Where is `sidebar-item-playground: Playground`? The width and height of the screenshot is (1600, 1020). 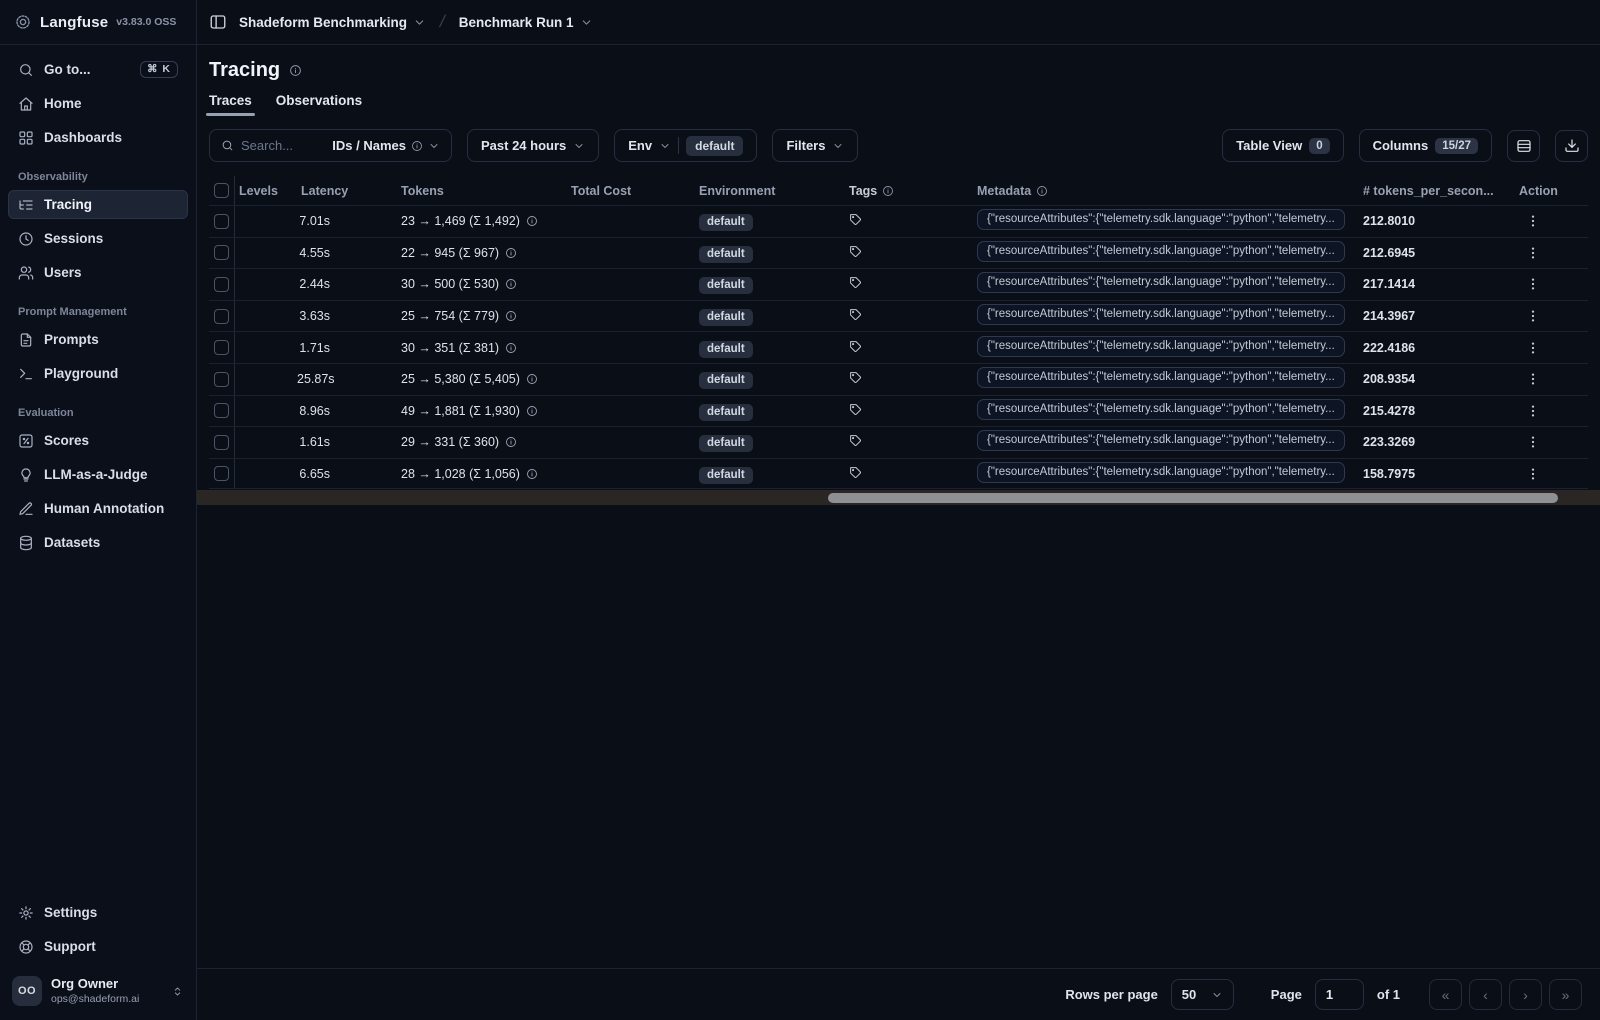
sidebar-item-playground: Playground is located at coordinates (98, 373).